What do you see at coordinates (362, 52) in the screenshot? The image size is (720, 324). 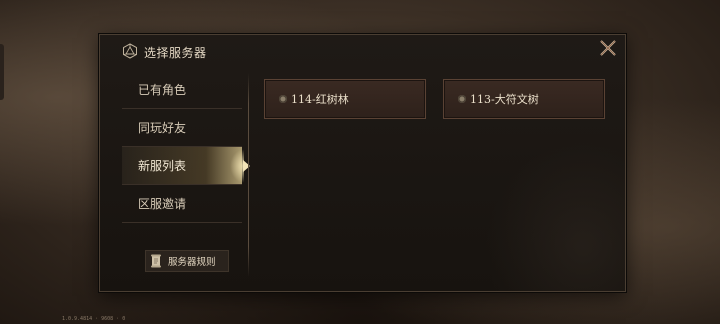 I see `dialog-header: 选择服务器` at bounding box center [362, 52].